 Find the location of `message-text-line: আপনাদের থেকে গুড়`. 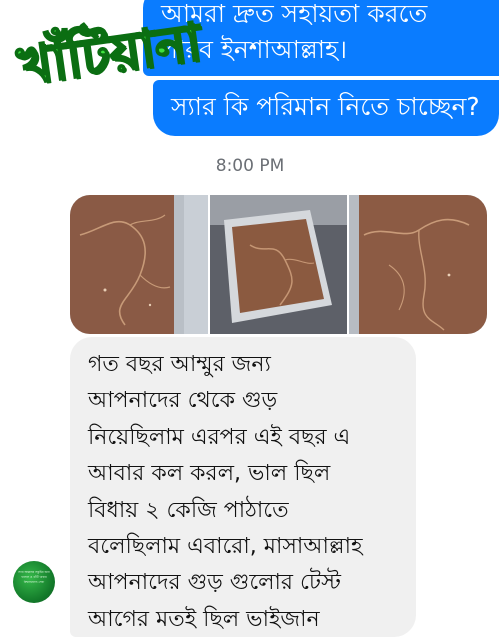

message-text-line: আপনাদের থেকে গুড় is located at coordinates (183, 401).